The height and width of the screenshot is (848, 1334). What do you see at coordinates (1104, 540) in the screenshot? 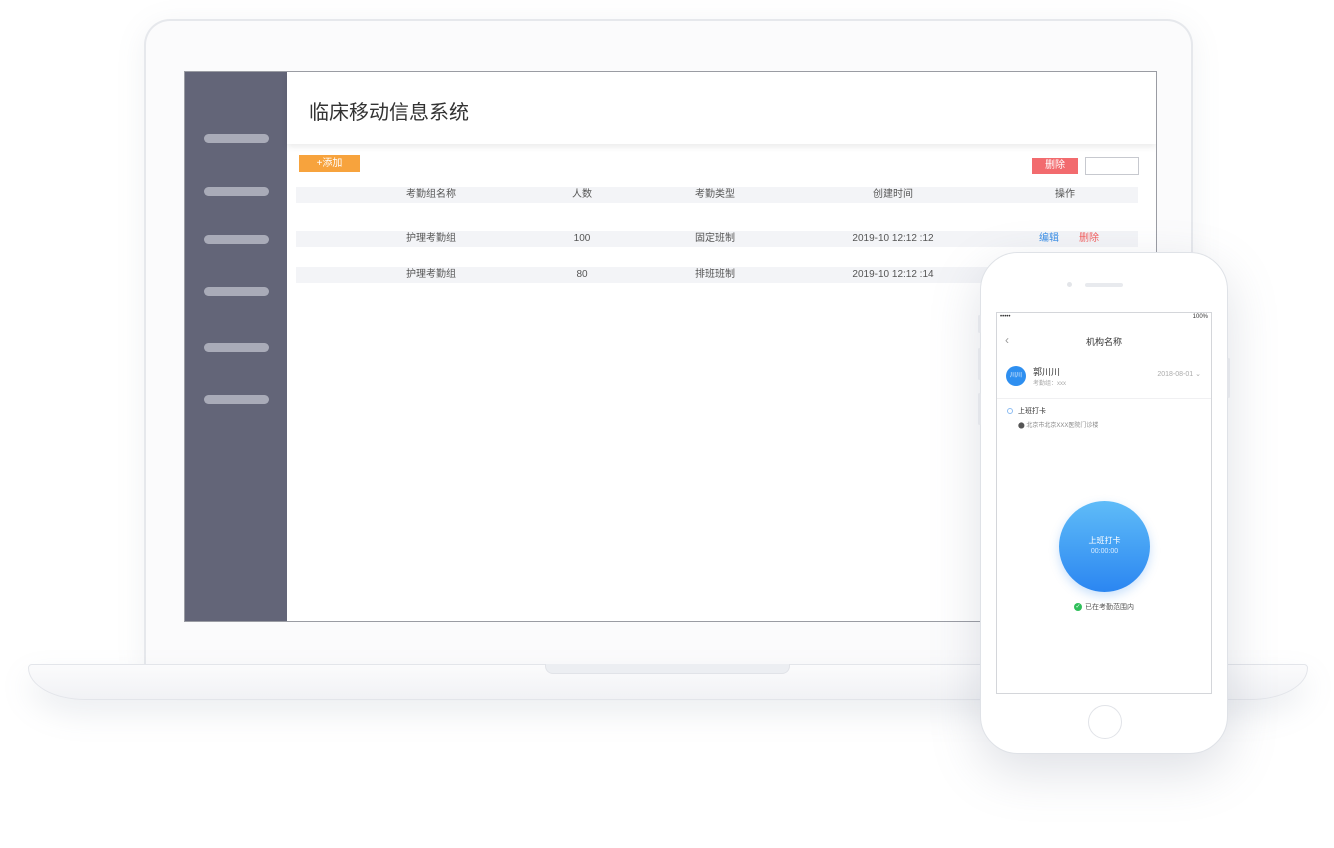
I see `clock-in-button-label: 上班打卡` at bounding box center [1104, 540].